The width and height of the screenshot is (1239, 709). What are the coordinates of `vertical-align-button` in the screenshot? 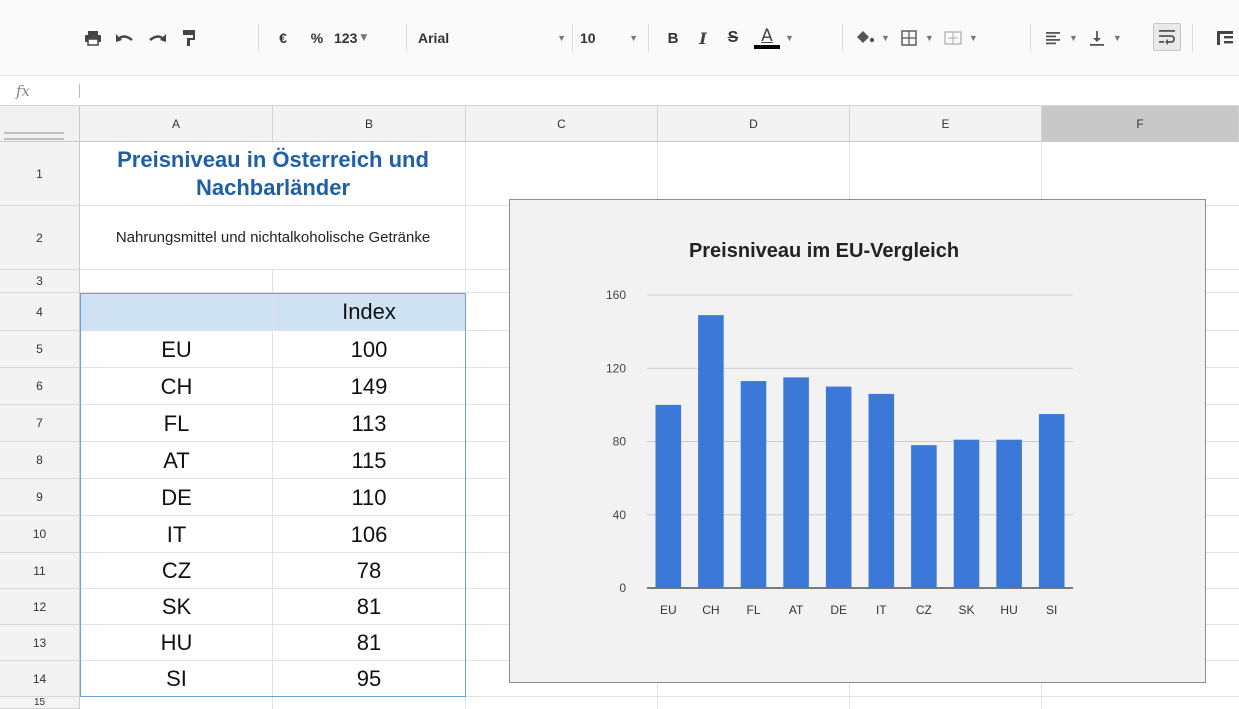 It's located at (1097, 38).